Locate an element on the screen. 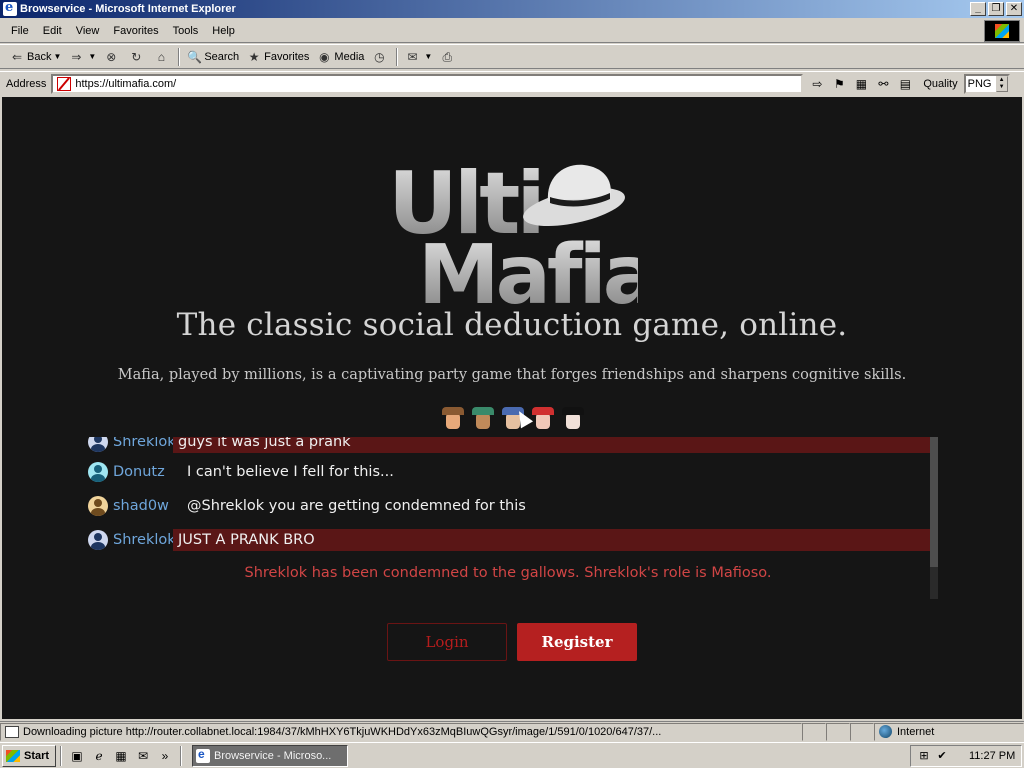 The height and width of the screenshot is (768, 1024). quality-value: PNG is located at coordinates (979, 83).